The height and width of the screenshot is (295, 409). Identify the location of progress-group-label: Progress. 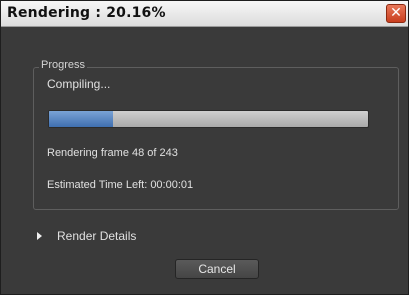
(63, 65).